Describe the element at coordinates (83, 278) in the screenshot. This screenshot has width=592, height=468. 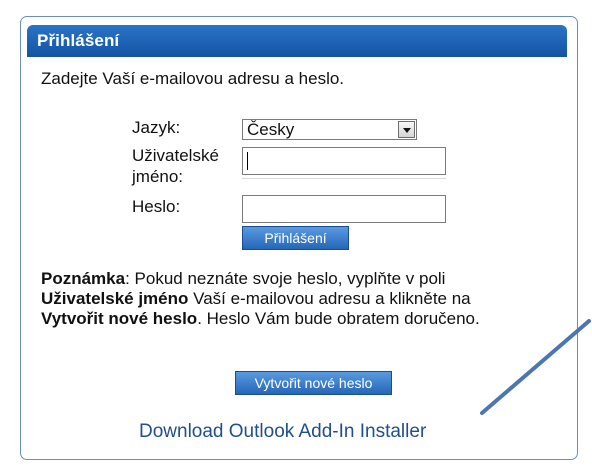
I see `note-label: Poznámka` at that location.